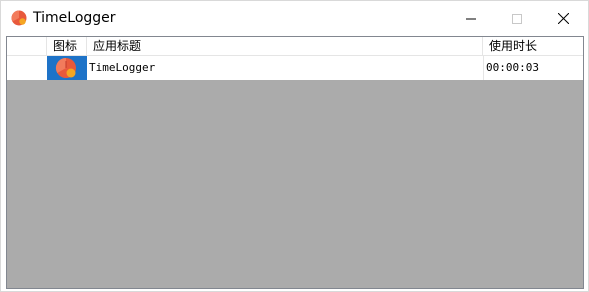  What do you see at coordinates (122, 67) in the screenshot?
I see `row-app-title: TimeLogger` at bounding box center [122, 67].